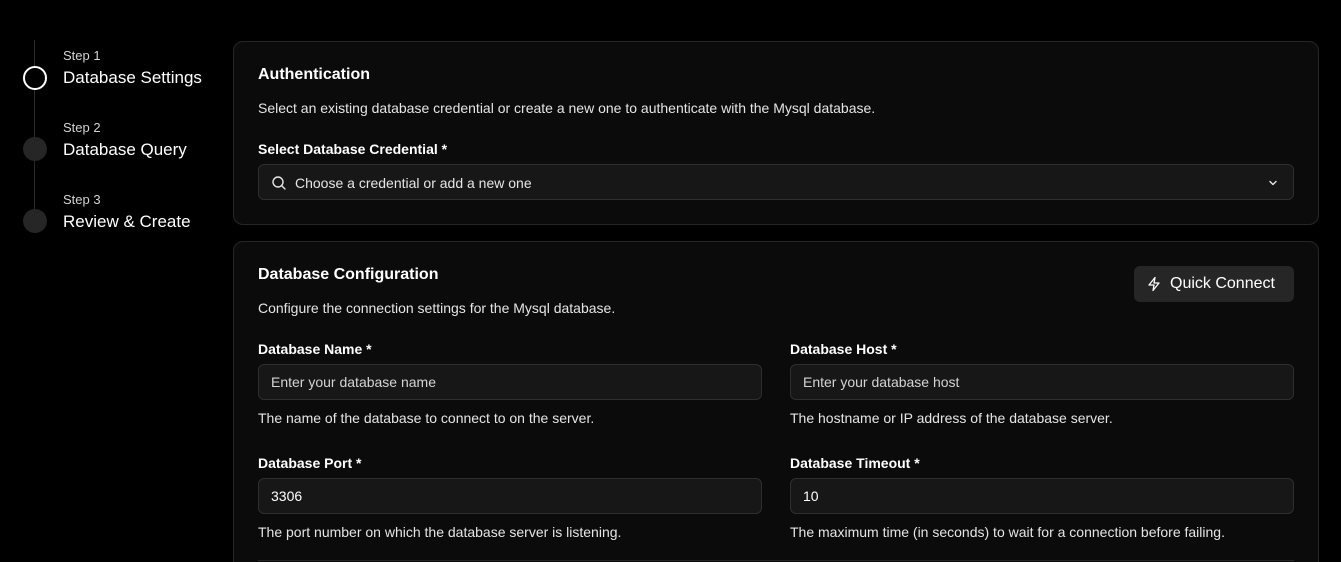 This screenshot has height=562, width=1341. I want to click on step-title: Database Settings, so click(132, 77).